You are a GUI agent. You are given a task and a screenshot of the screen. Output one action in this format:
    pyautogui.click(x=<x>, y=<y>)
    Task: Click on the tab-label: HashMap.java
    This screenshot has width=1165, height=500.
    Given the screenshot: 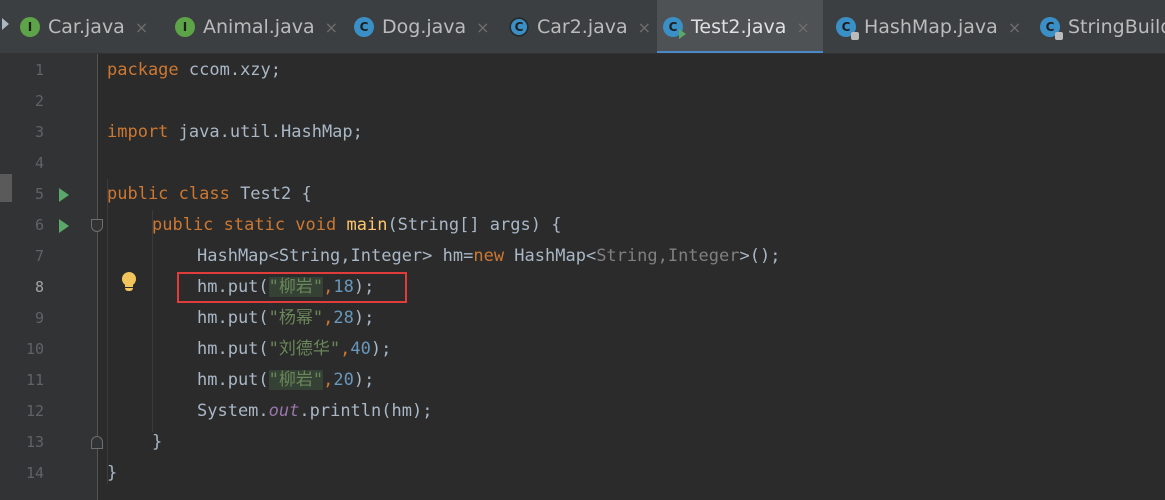 What is the action you would take?
    pyautogui.click(x=931, y=27)
    